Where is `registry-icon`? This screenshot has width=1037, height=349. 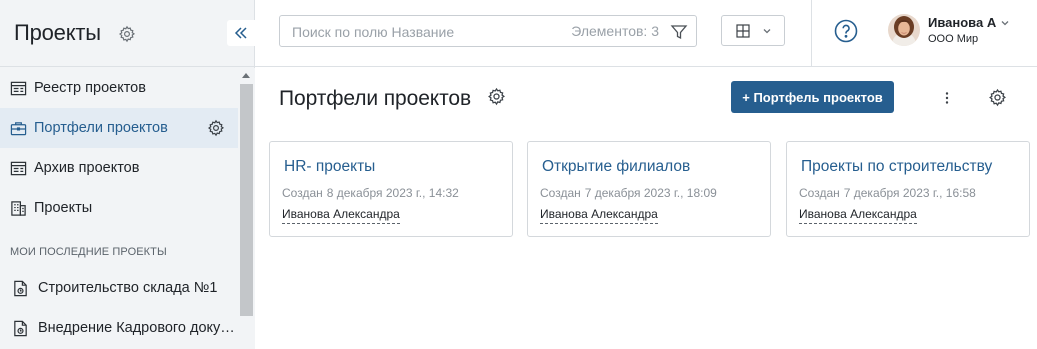 registry-icon is located at coordinates (18, 88).